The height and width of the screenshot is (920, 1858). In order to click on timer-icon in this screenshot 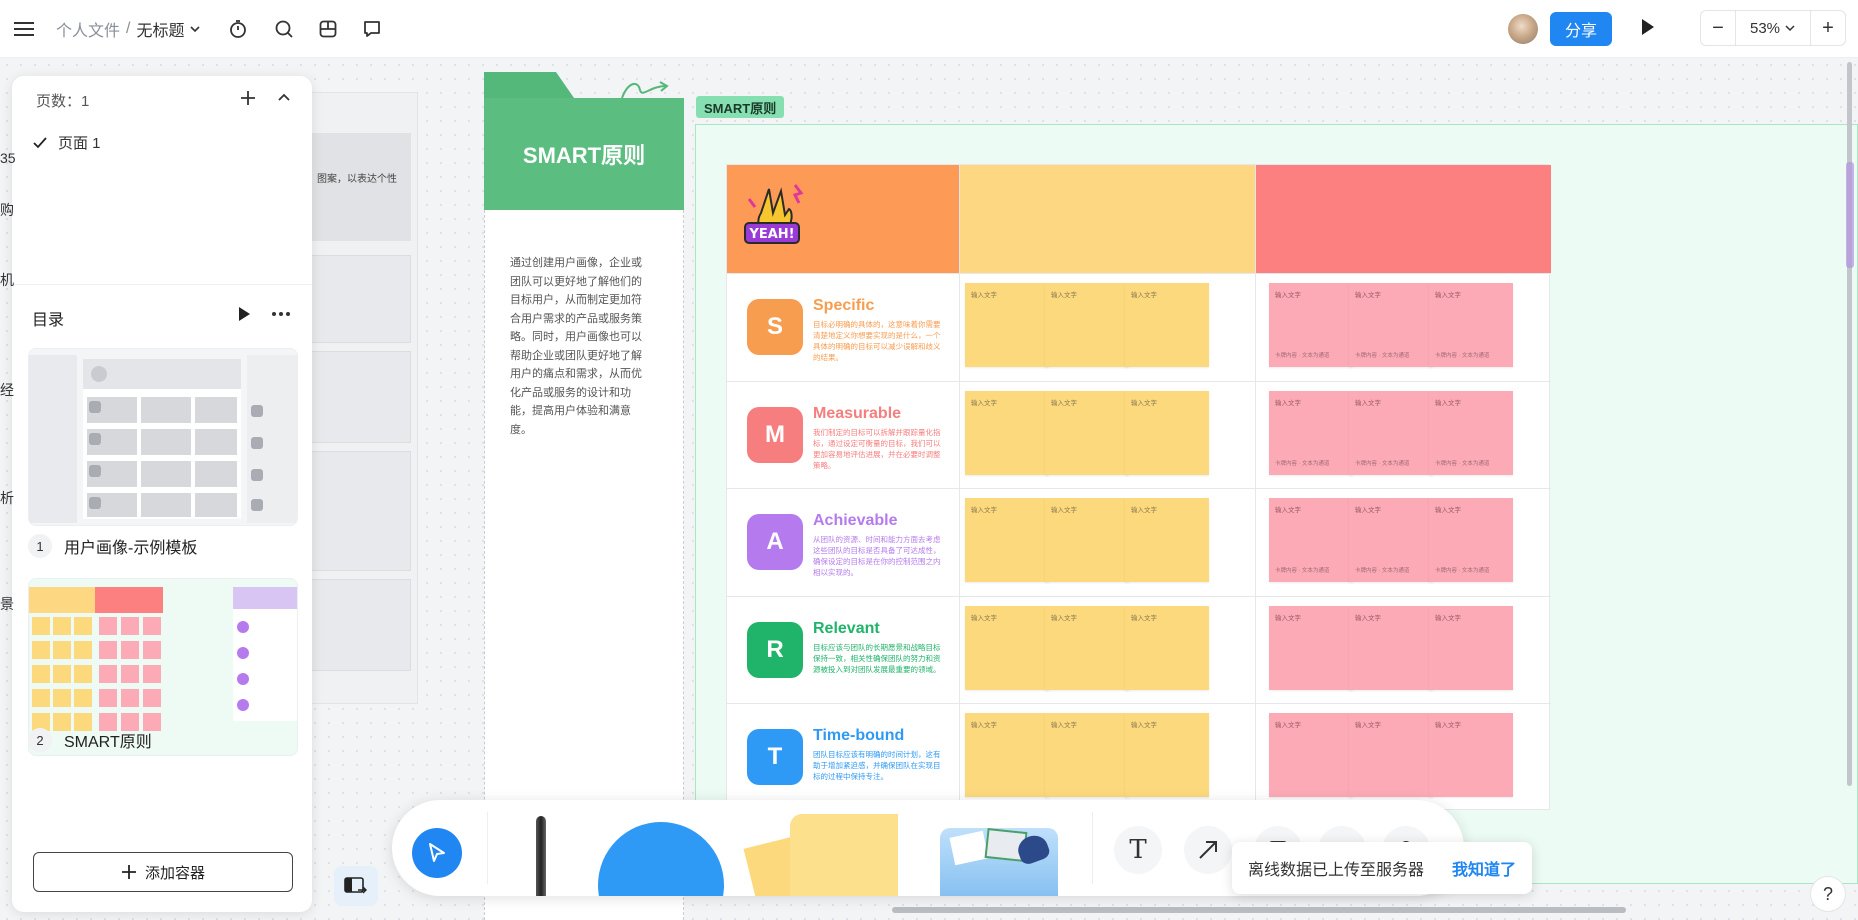, I will do `click(238, 29)`.